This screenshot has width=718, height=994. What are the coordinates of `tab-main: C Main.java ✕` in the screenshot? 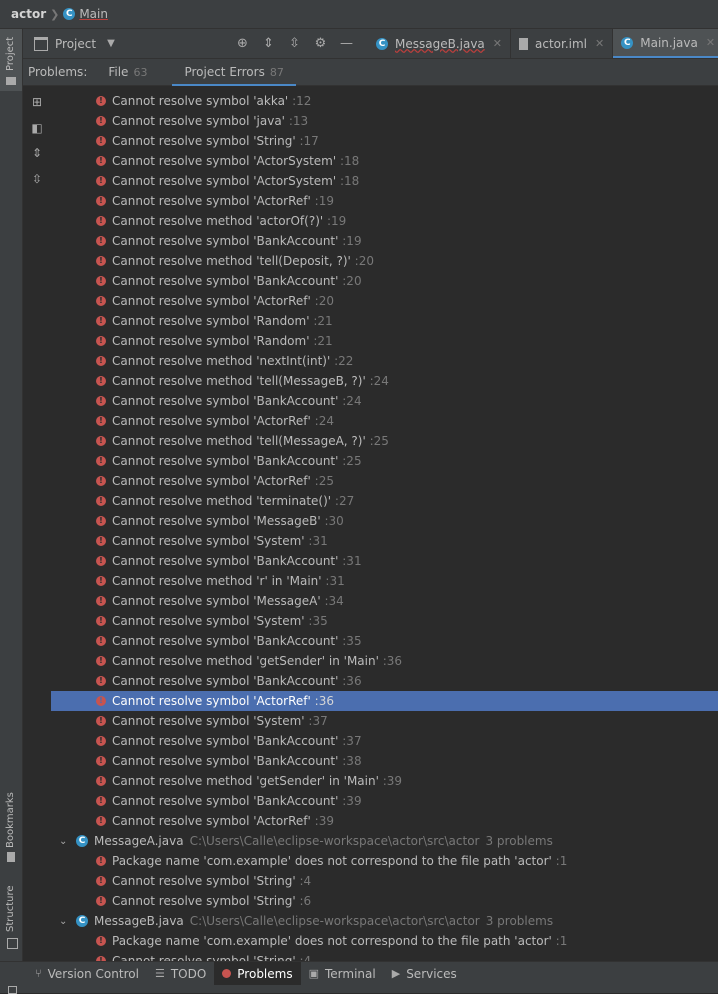 It's located at (665, 43).